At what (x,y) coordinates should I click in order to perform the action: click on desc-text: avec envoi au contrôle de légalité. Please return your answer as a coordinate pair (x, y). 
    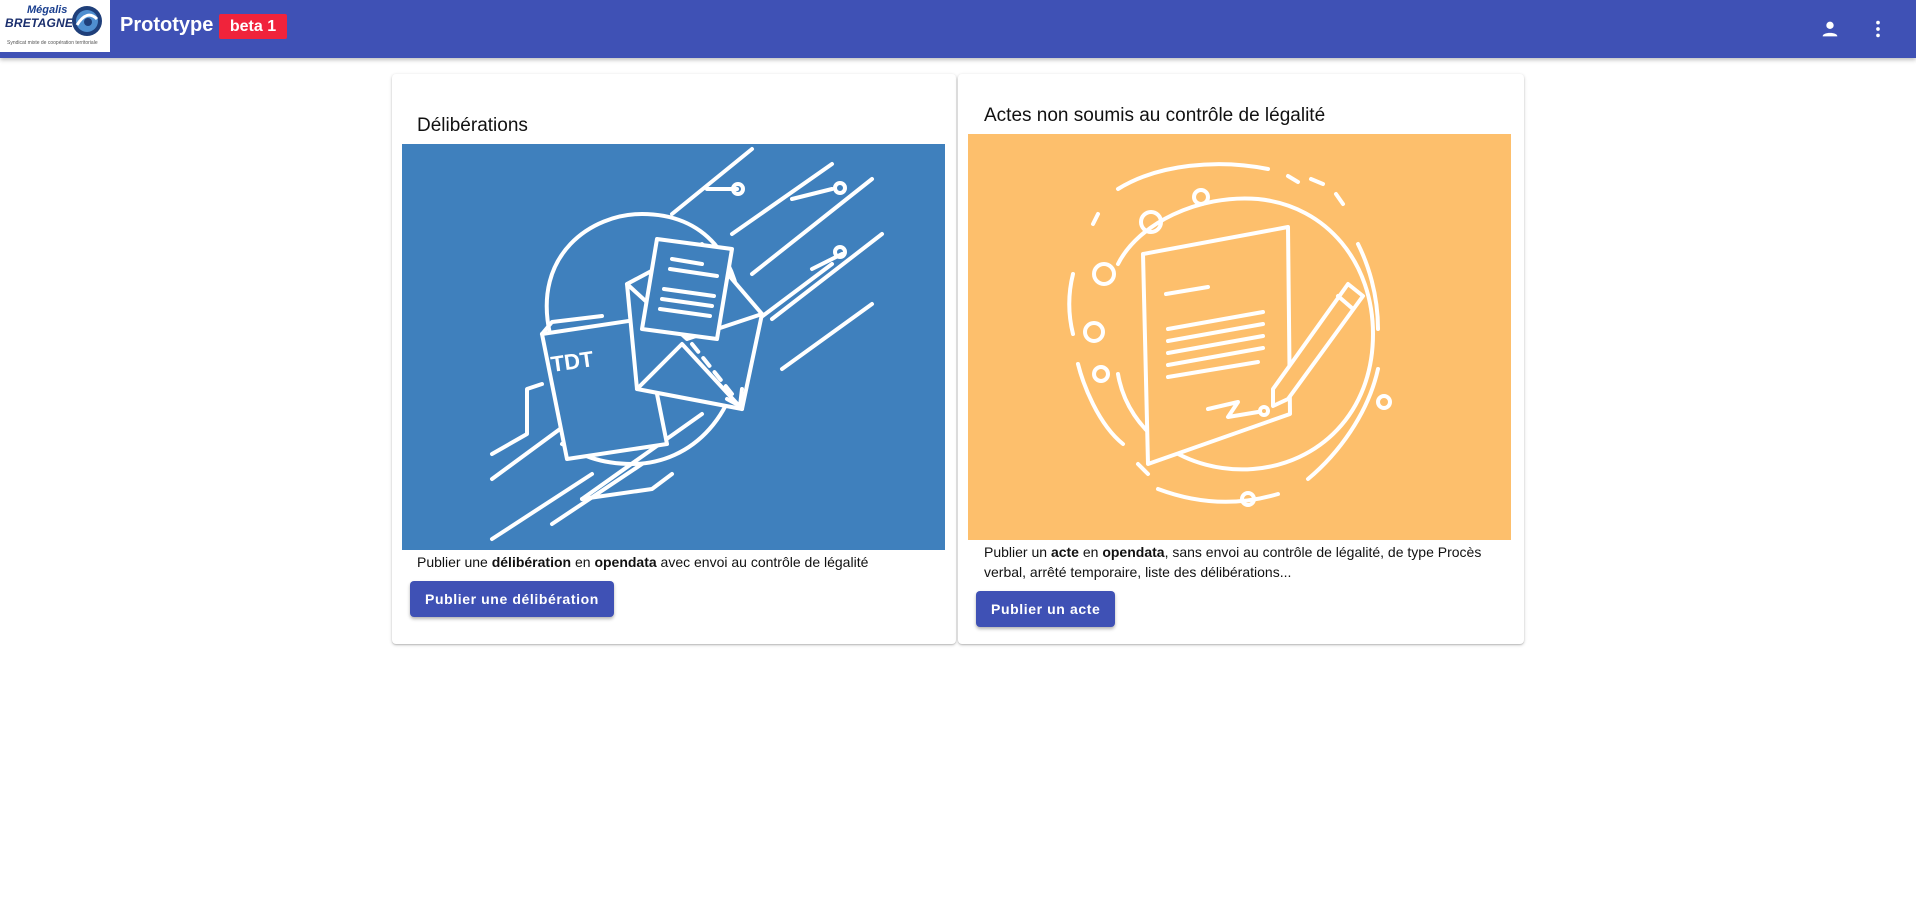
    Looking at the image, I should click on (762, 562).